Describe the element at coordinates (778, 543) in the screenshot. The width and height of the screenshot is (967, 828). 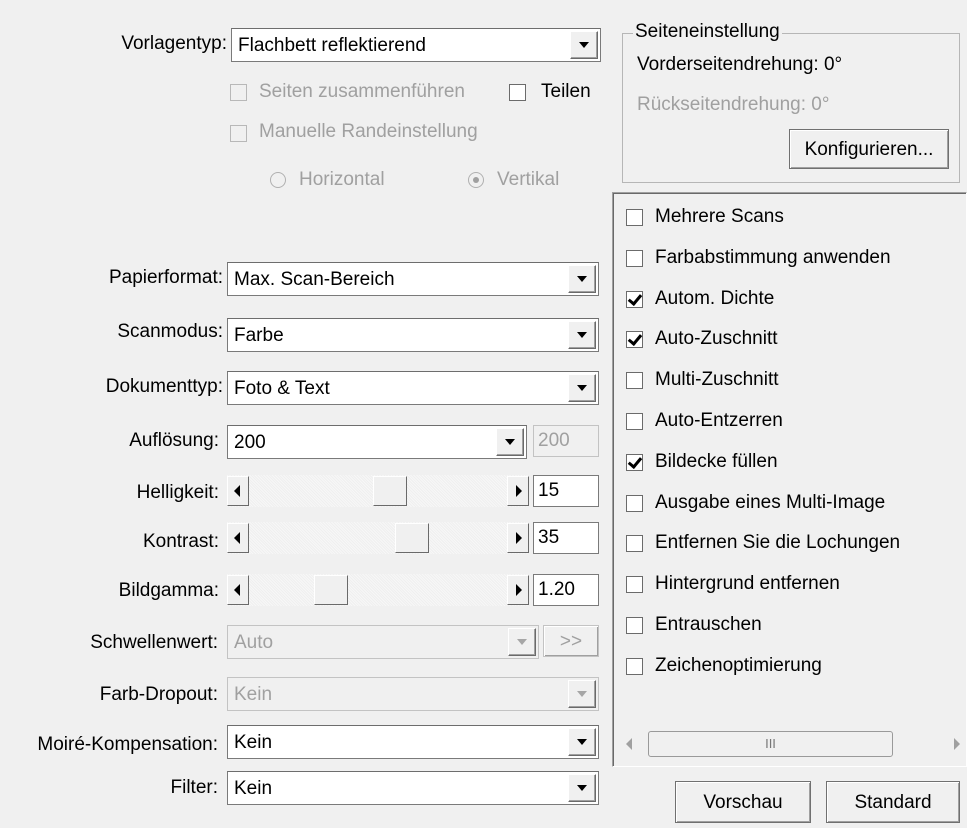
I see `option-label: Entfernen Sie die Lochungen` at that location.